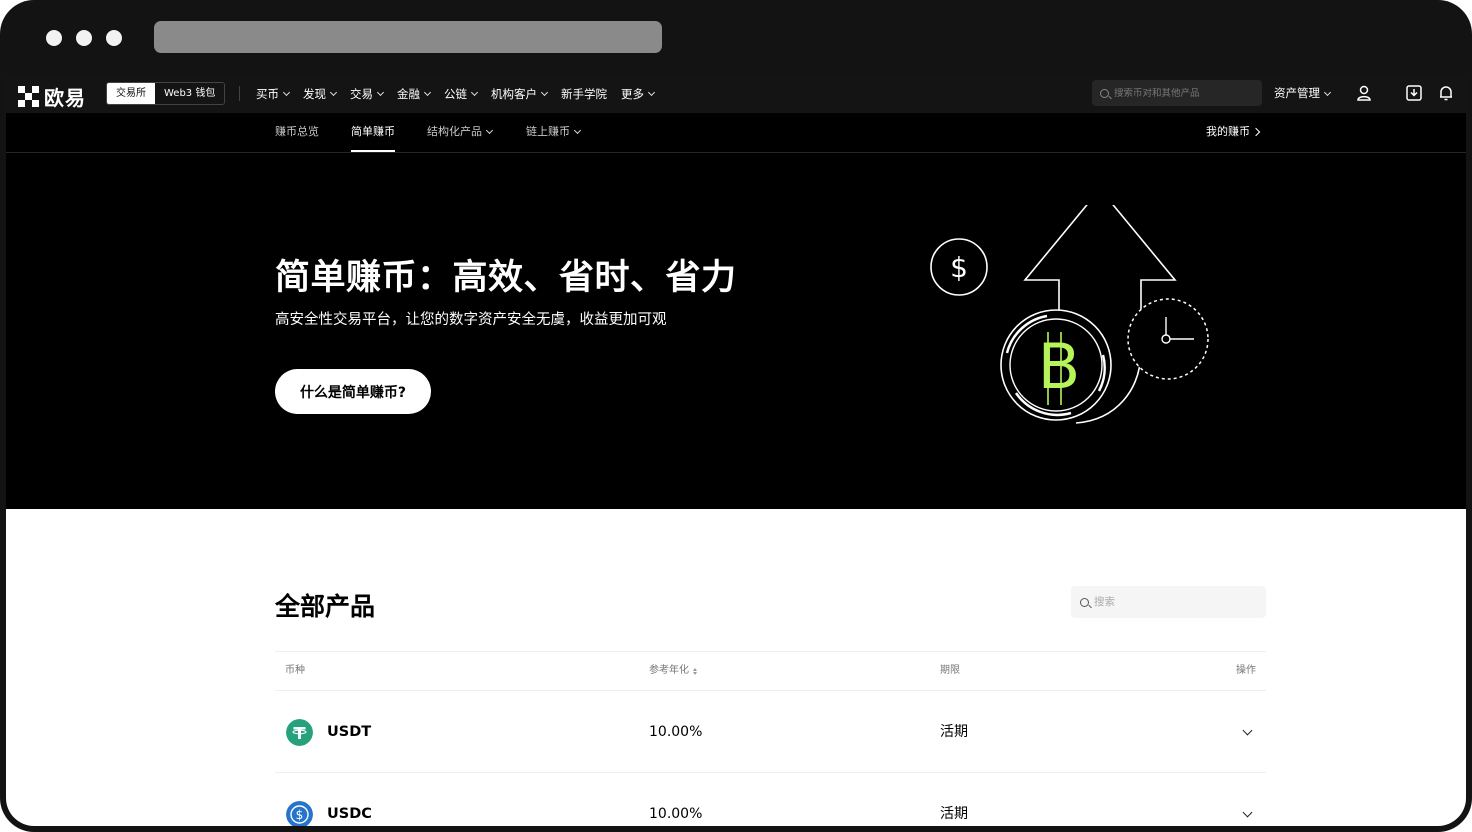 Image resolution: width=1472 pixels, height=832 pixels. Describe the element at coordinates (554, 131) in the screenshot. I see `subnav-onchain: 链上赚币` at that location.